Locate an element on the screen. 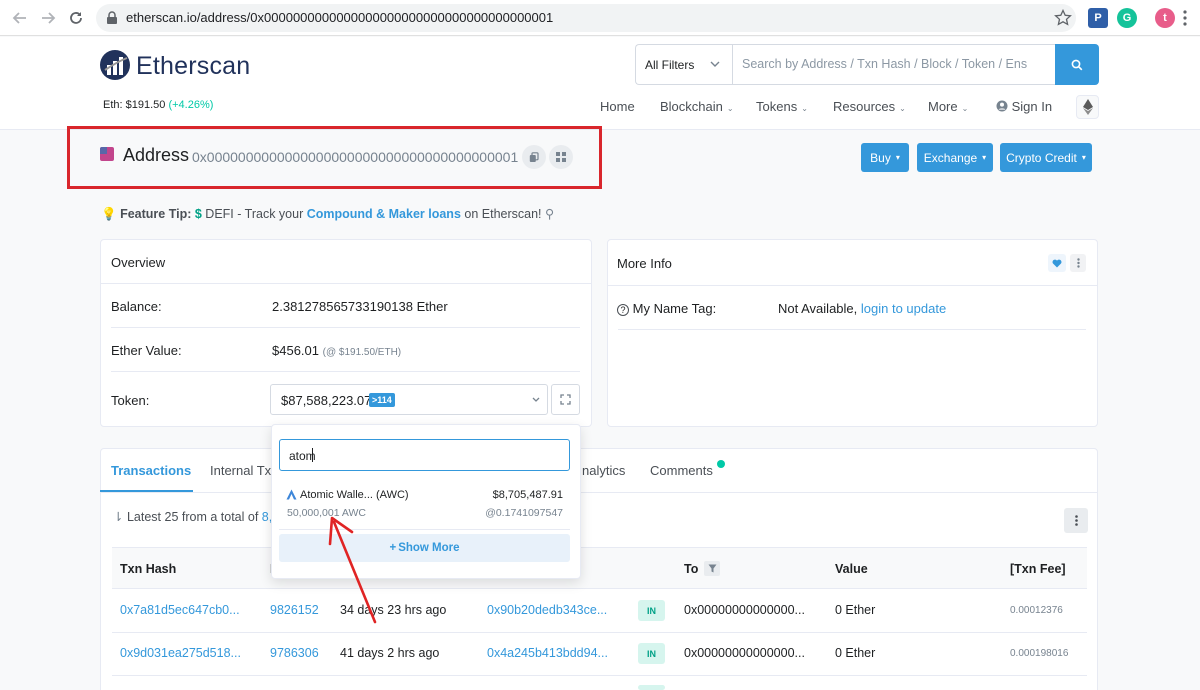  overview-title: Overview is located at coordinates (138, 262).